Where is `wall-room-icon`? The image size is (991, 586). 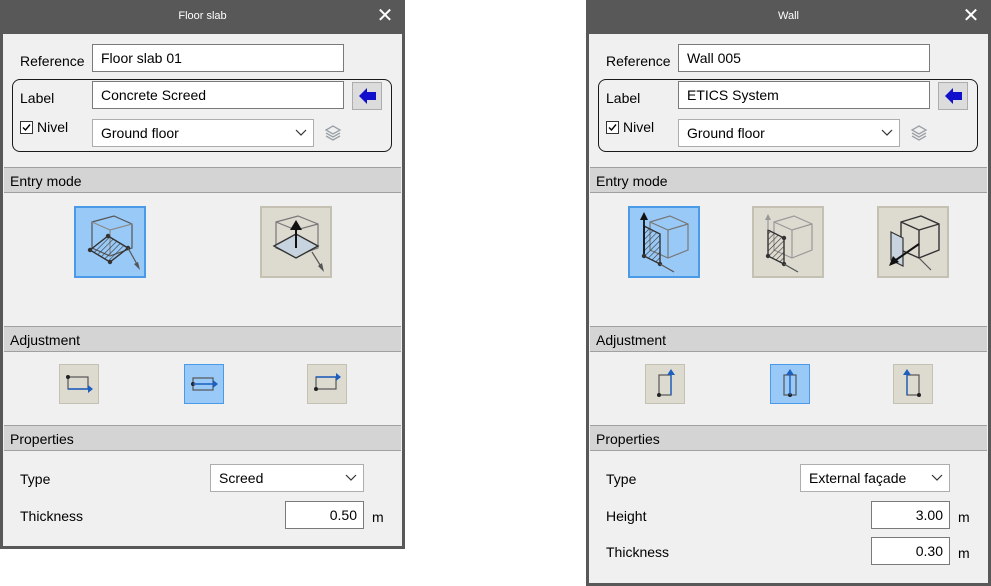 wall-room-icon is located at coordinates (914, 243).